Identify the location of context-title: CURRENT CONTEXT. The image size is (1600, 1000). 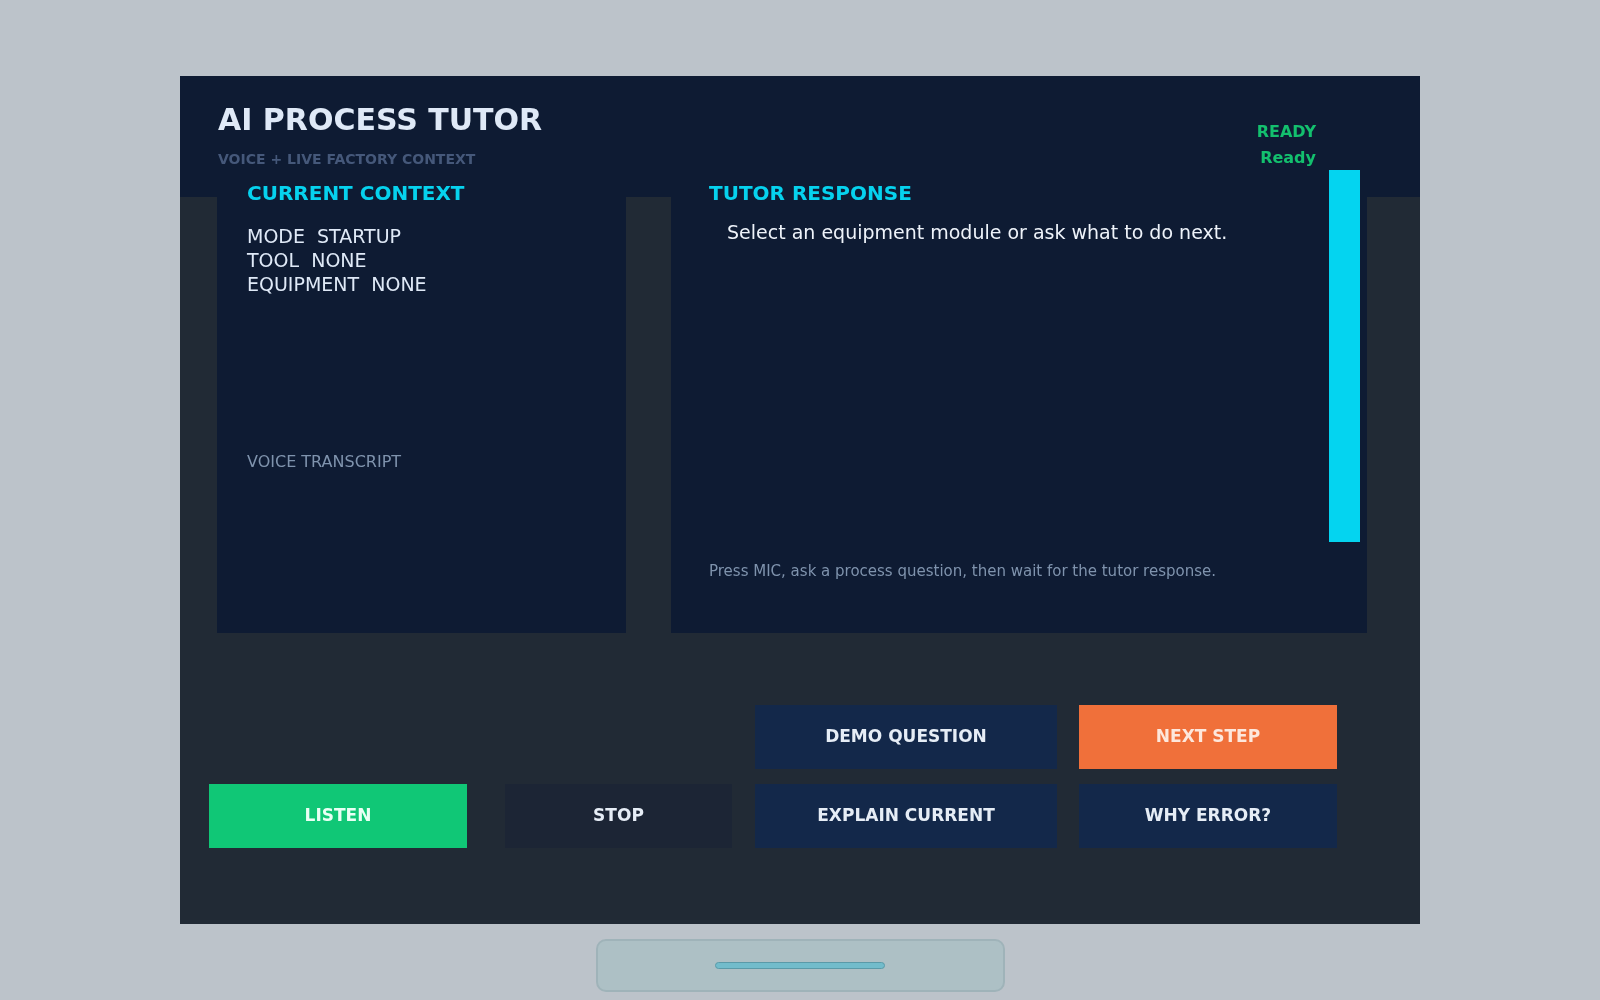
(356, 193).